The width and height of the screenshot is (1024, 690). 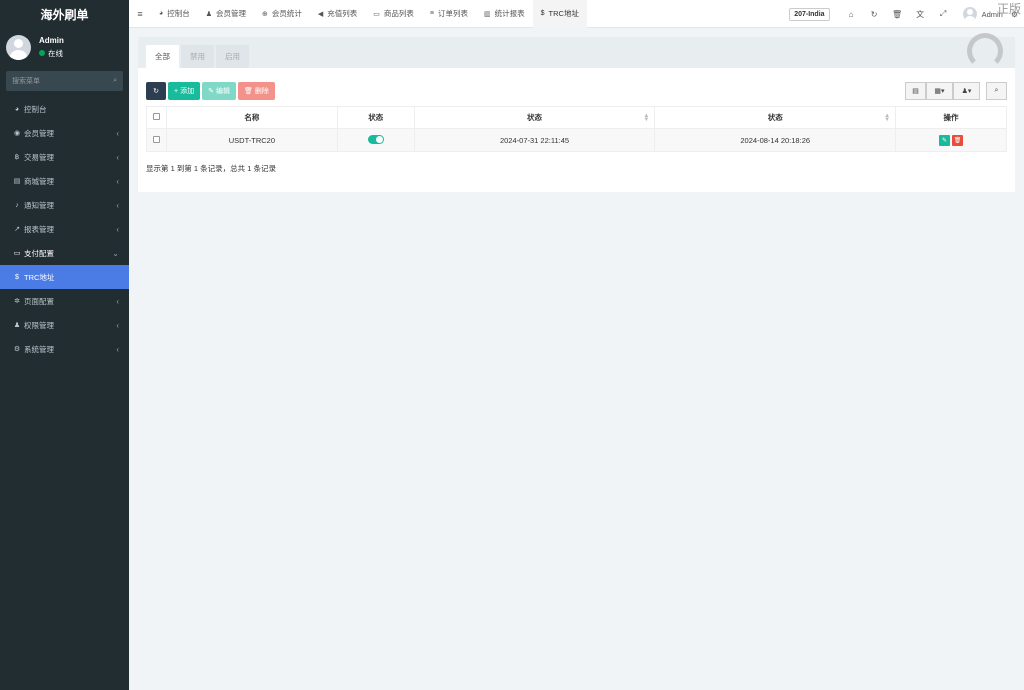 What do you see at coordinates (64, 157) in the screenshot?
I see `sidebar-item-trades: ฿ 交易管理 ‹` at bounding box center [64, 157].